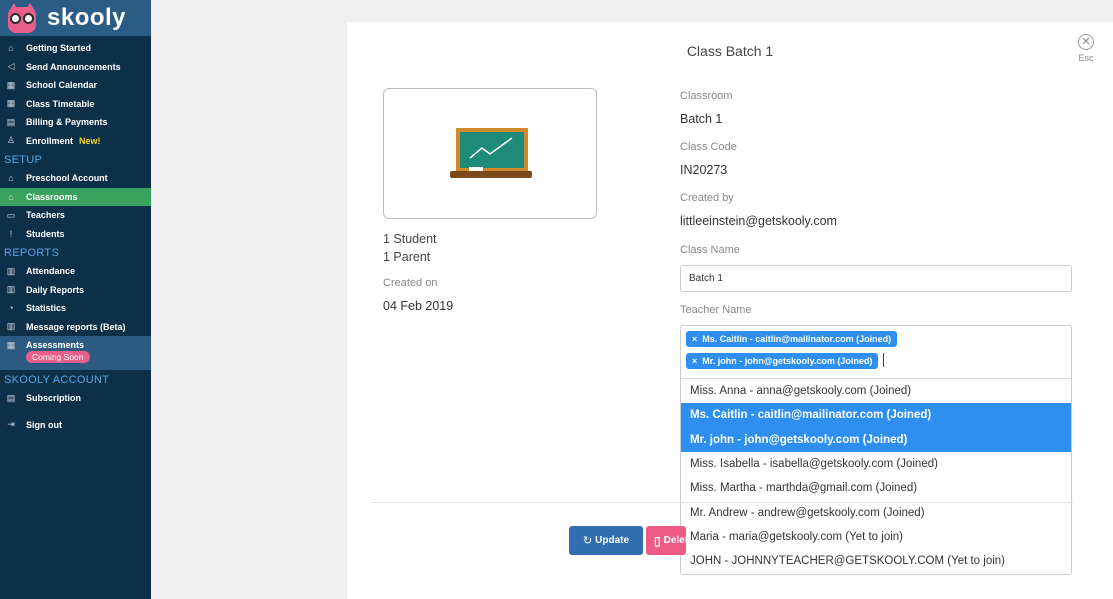 Image resolution: width=1113 pixels, height=599 pixels. Describe the element at coordinates (75, 411) in the screenshot. I see `account-nav: ▤ Subscription ⇥ Sign out` at that location.